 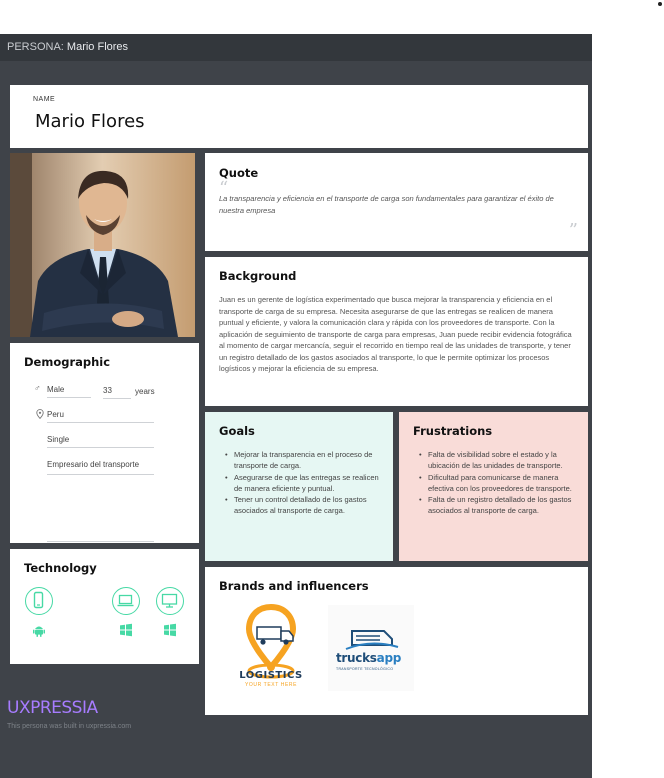 I want to click on name-card: NAME Mario Flores, so click(x=299, y=116).